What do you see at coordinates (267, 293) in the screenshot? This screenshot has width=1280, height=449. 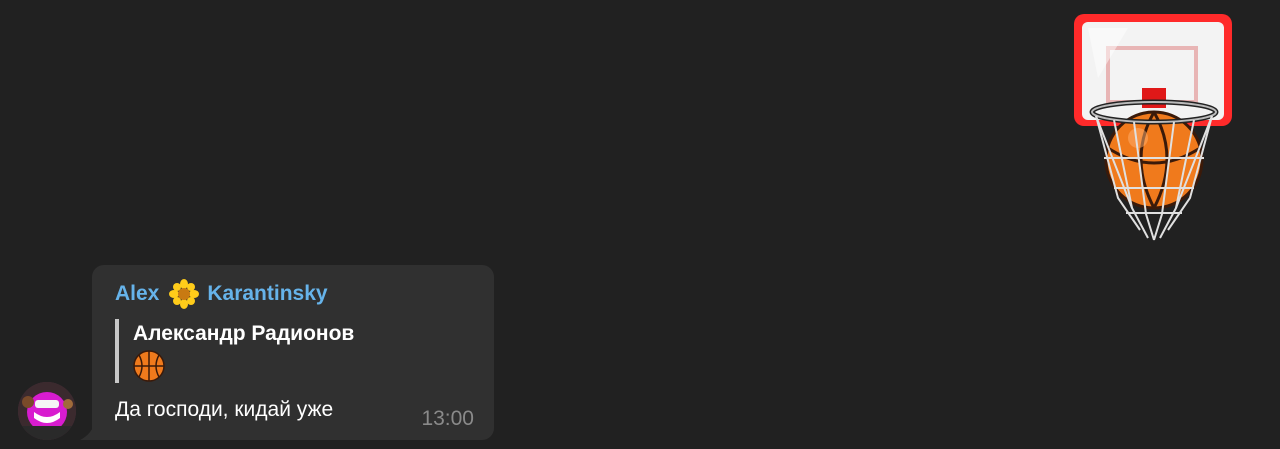 I see `sender-last-name: Karantinsky` at bounding box center [267, 293].